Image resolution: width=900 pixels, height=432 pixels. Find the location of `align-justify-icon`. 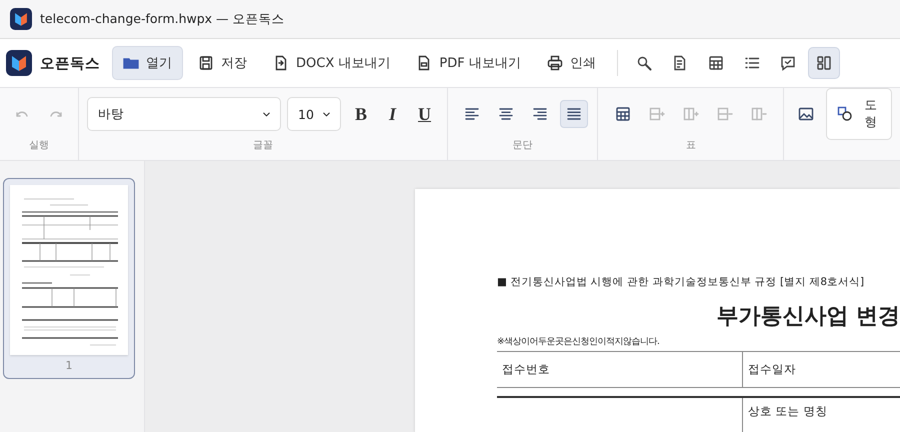

align-justify-icon is located at coordinates (574, 114).